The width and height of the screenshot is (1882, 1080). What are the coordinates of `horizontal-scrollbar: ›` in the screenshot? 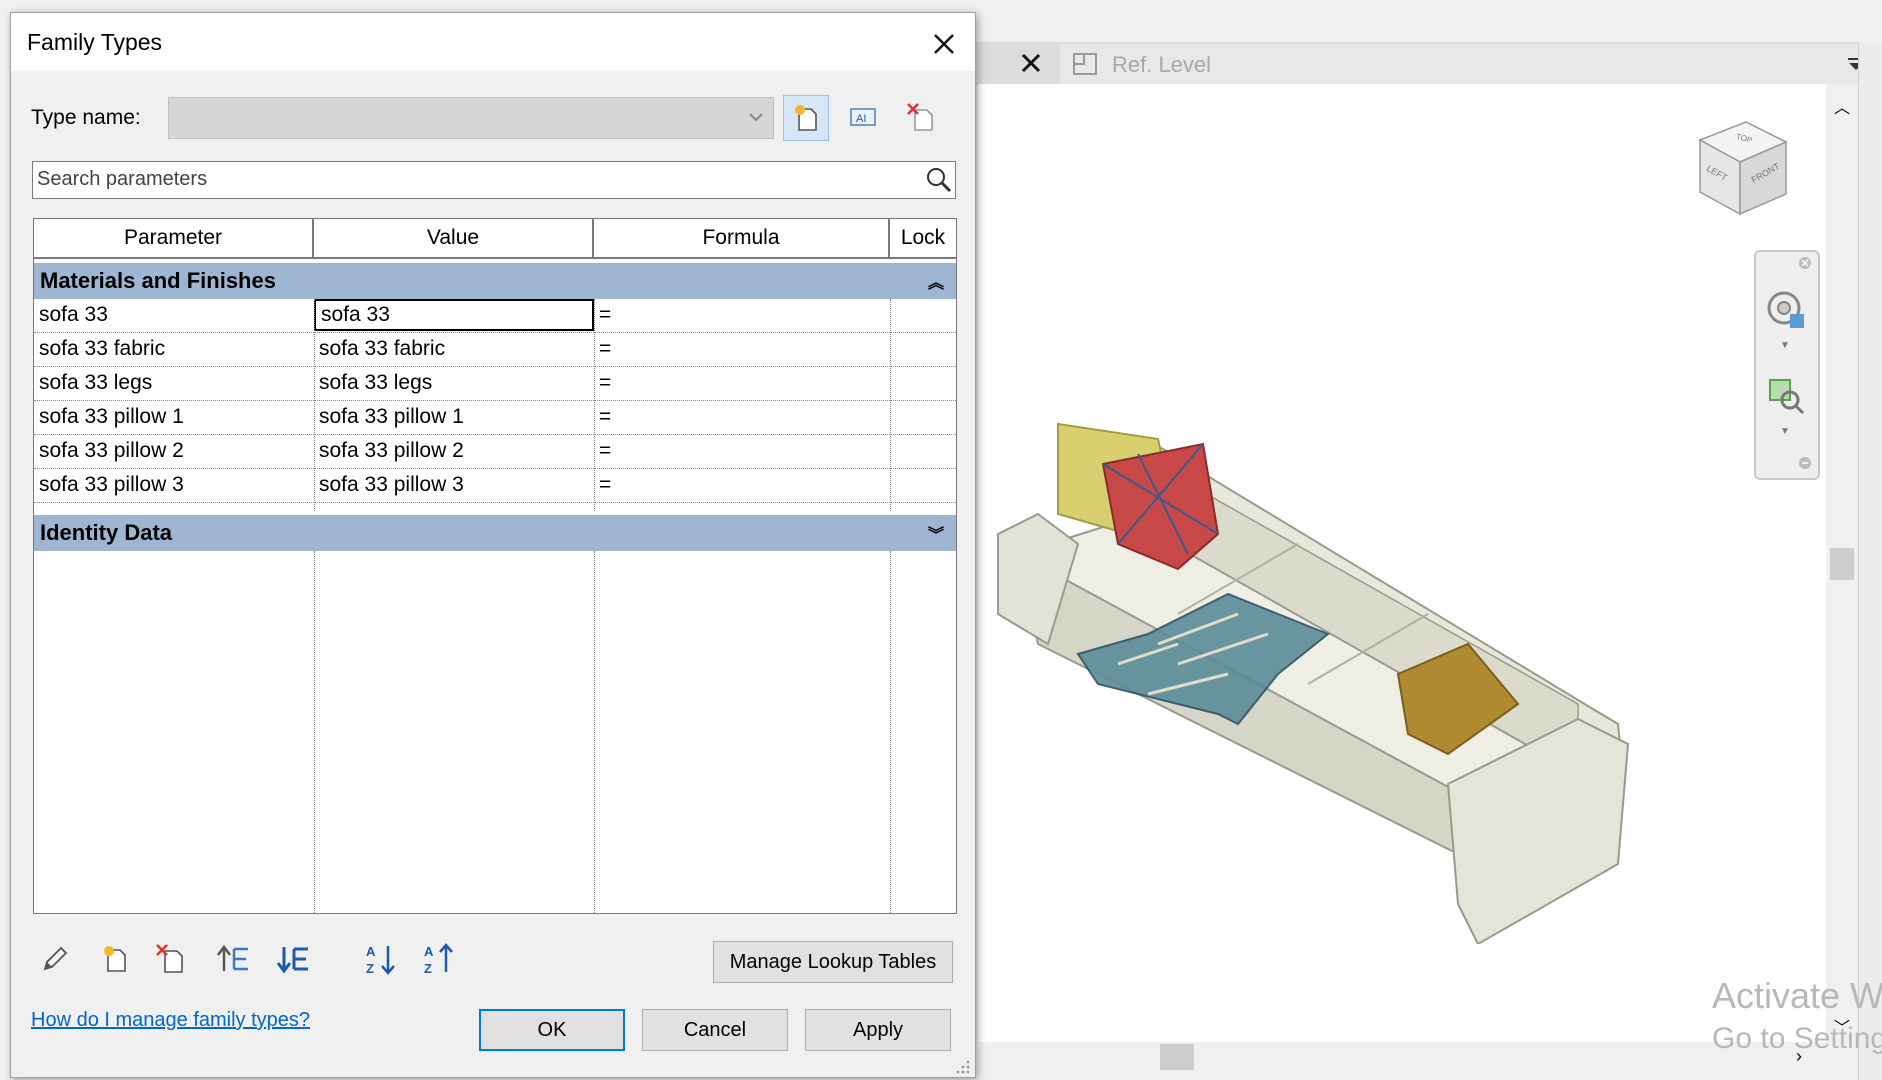 It's located at (1402, 1057).